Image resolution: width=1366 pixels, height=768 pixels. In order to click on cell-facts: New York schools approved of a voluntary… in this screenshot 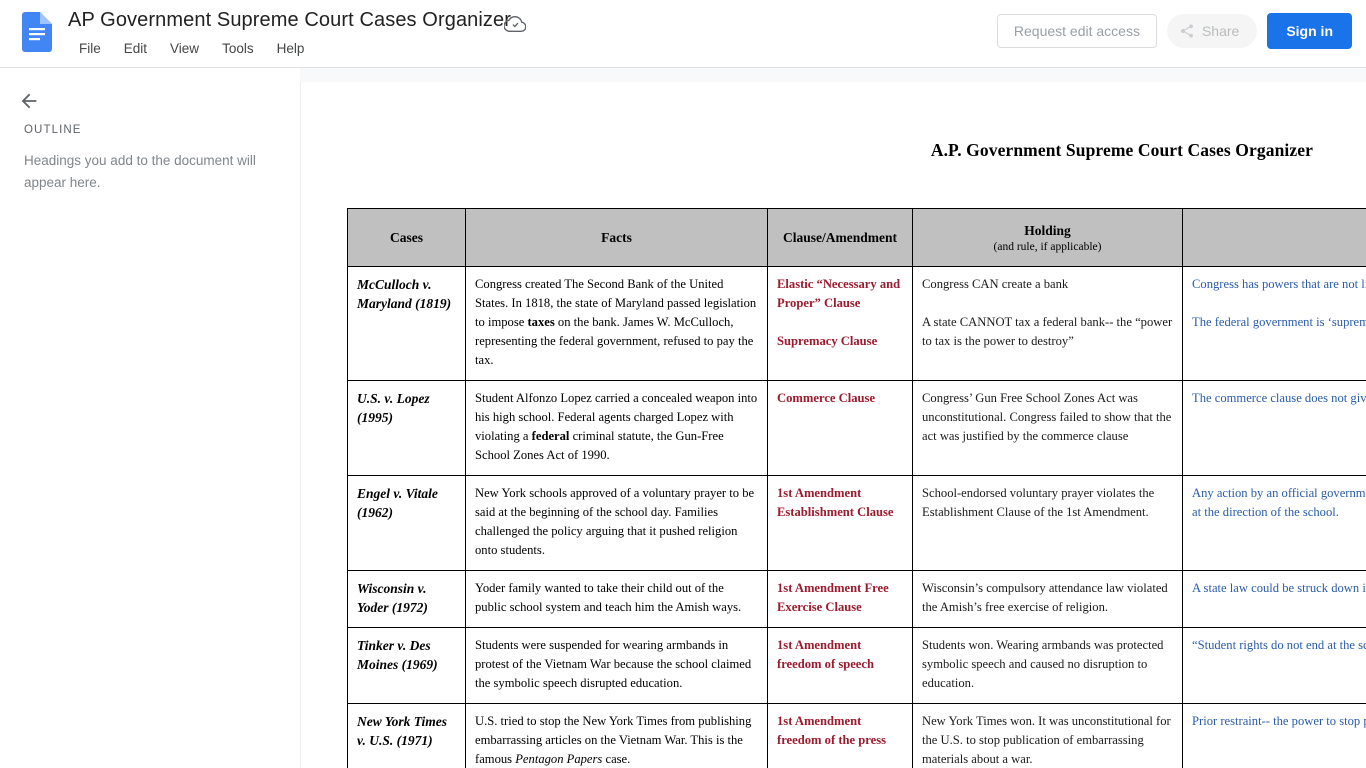, I will do `click(616, 523)`.